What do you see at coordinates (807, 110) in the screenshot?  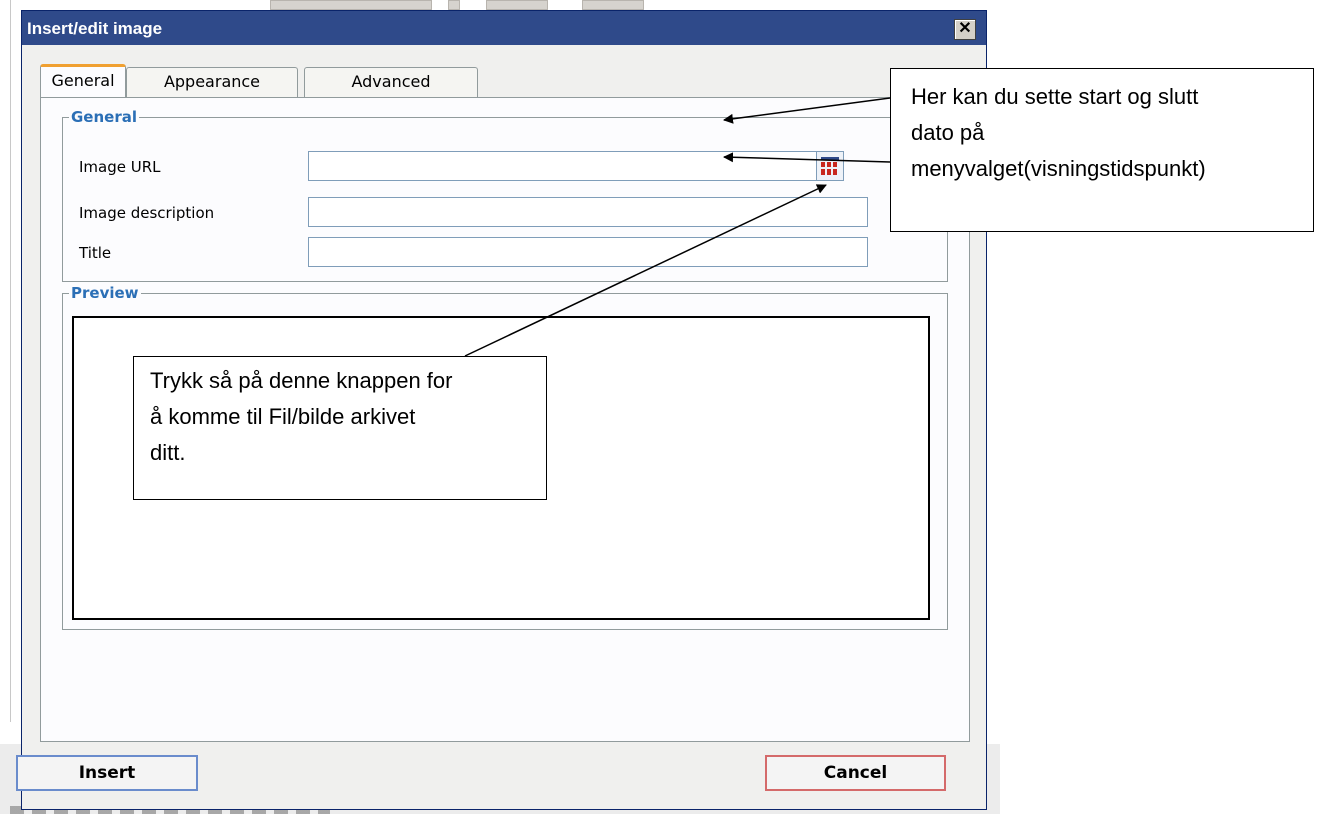 I see `arrow-to-general-legend` at bounding box center [807, 110].